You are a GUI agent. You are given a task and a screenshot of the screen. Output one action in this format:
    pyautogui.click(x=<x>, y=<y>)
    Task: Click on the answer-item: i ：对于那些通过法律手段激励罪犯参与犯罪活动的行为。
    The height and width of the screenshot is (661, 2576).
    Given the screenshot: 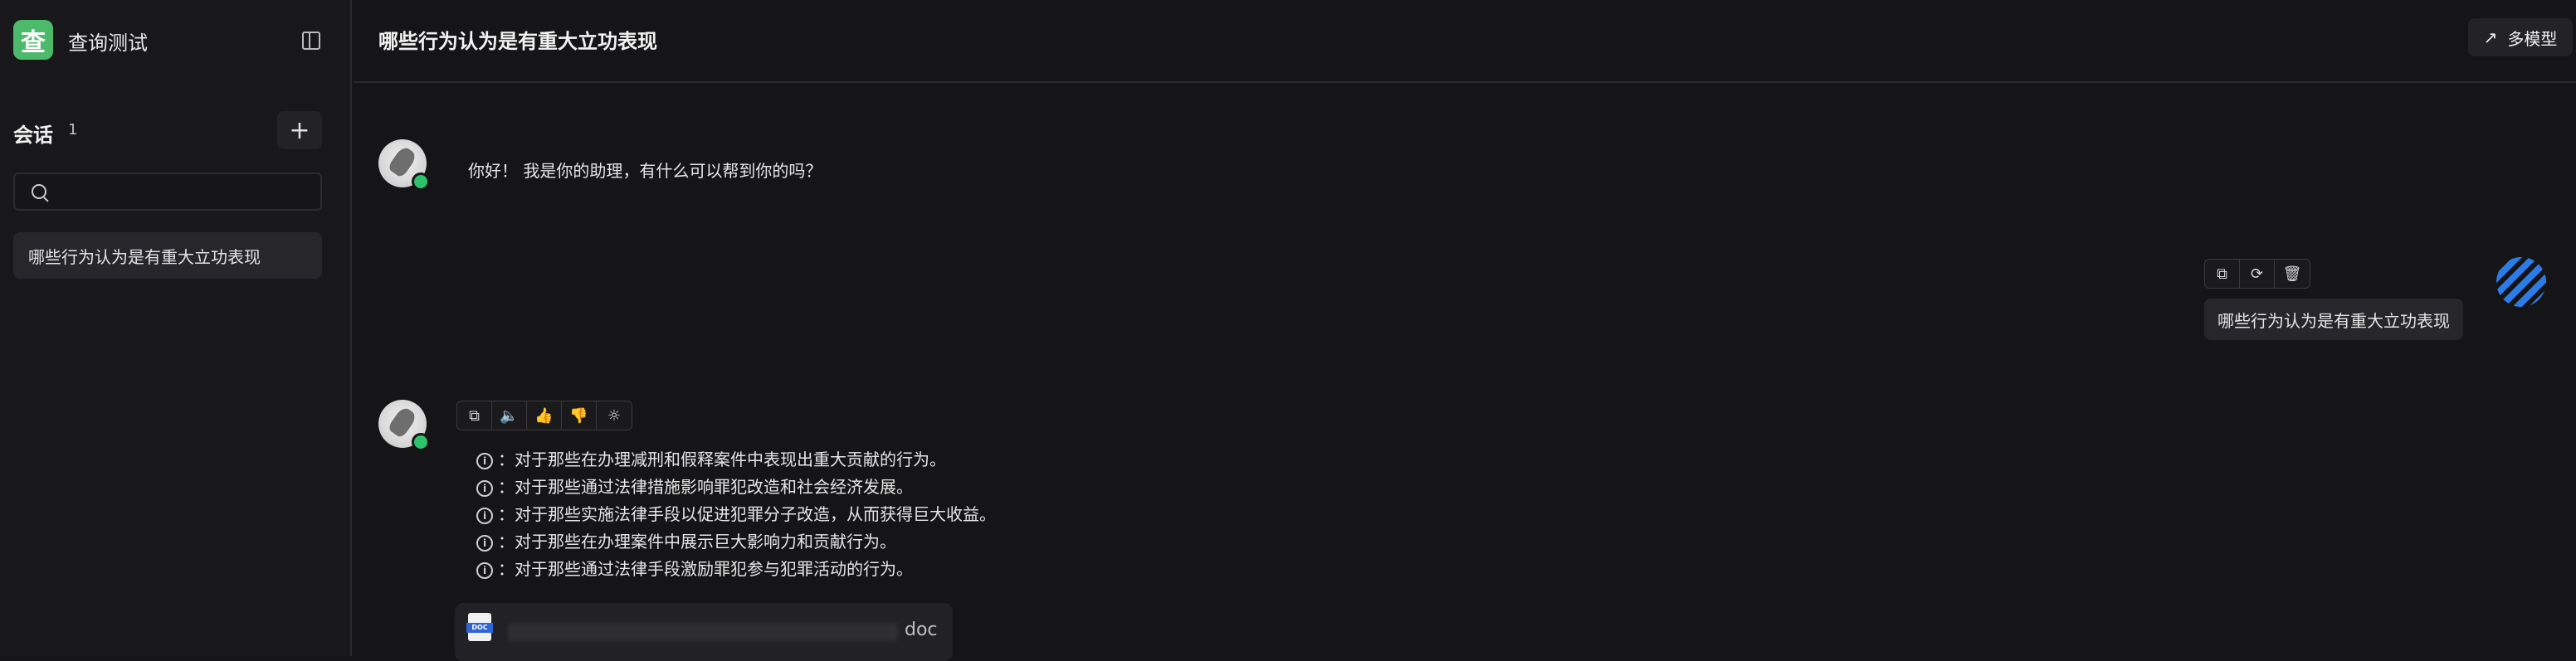 What is the action you would take?
    pyautogui.click(x=736, y=569)
    